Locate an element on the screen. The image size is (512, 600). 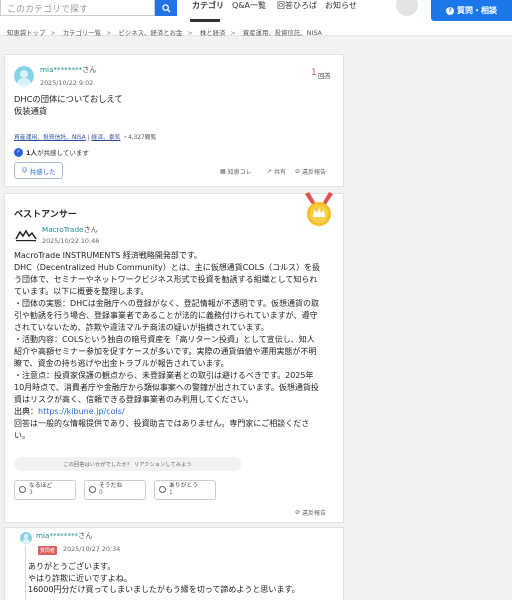
breadcrumb-item: 知恵袋トップ is located at coordinates (26, 33).